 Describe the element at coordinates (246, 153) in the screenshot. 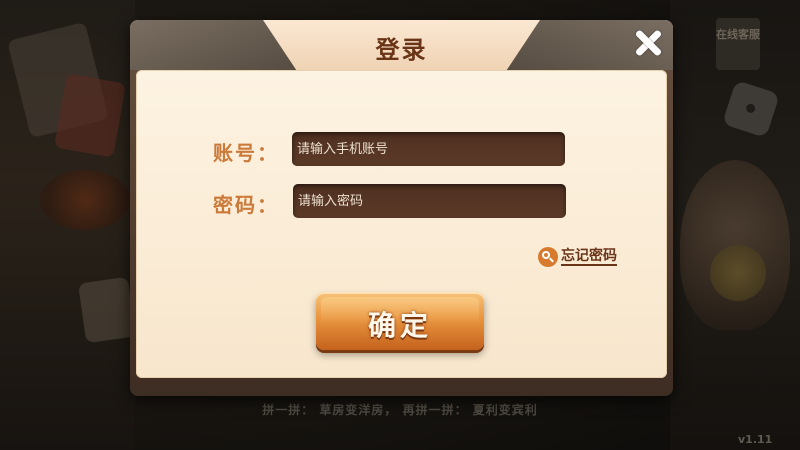

I see `account-label: 账号：` at that location.